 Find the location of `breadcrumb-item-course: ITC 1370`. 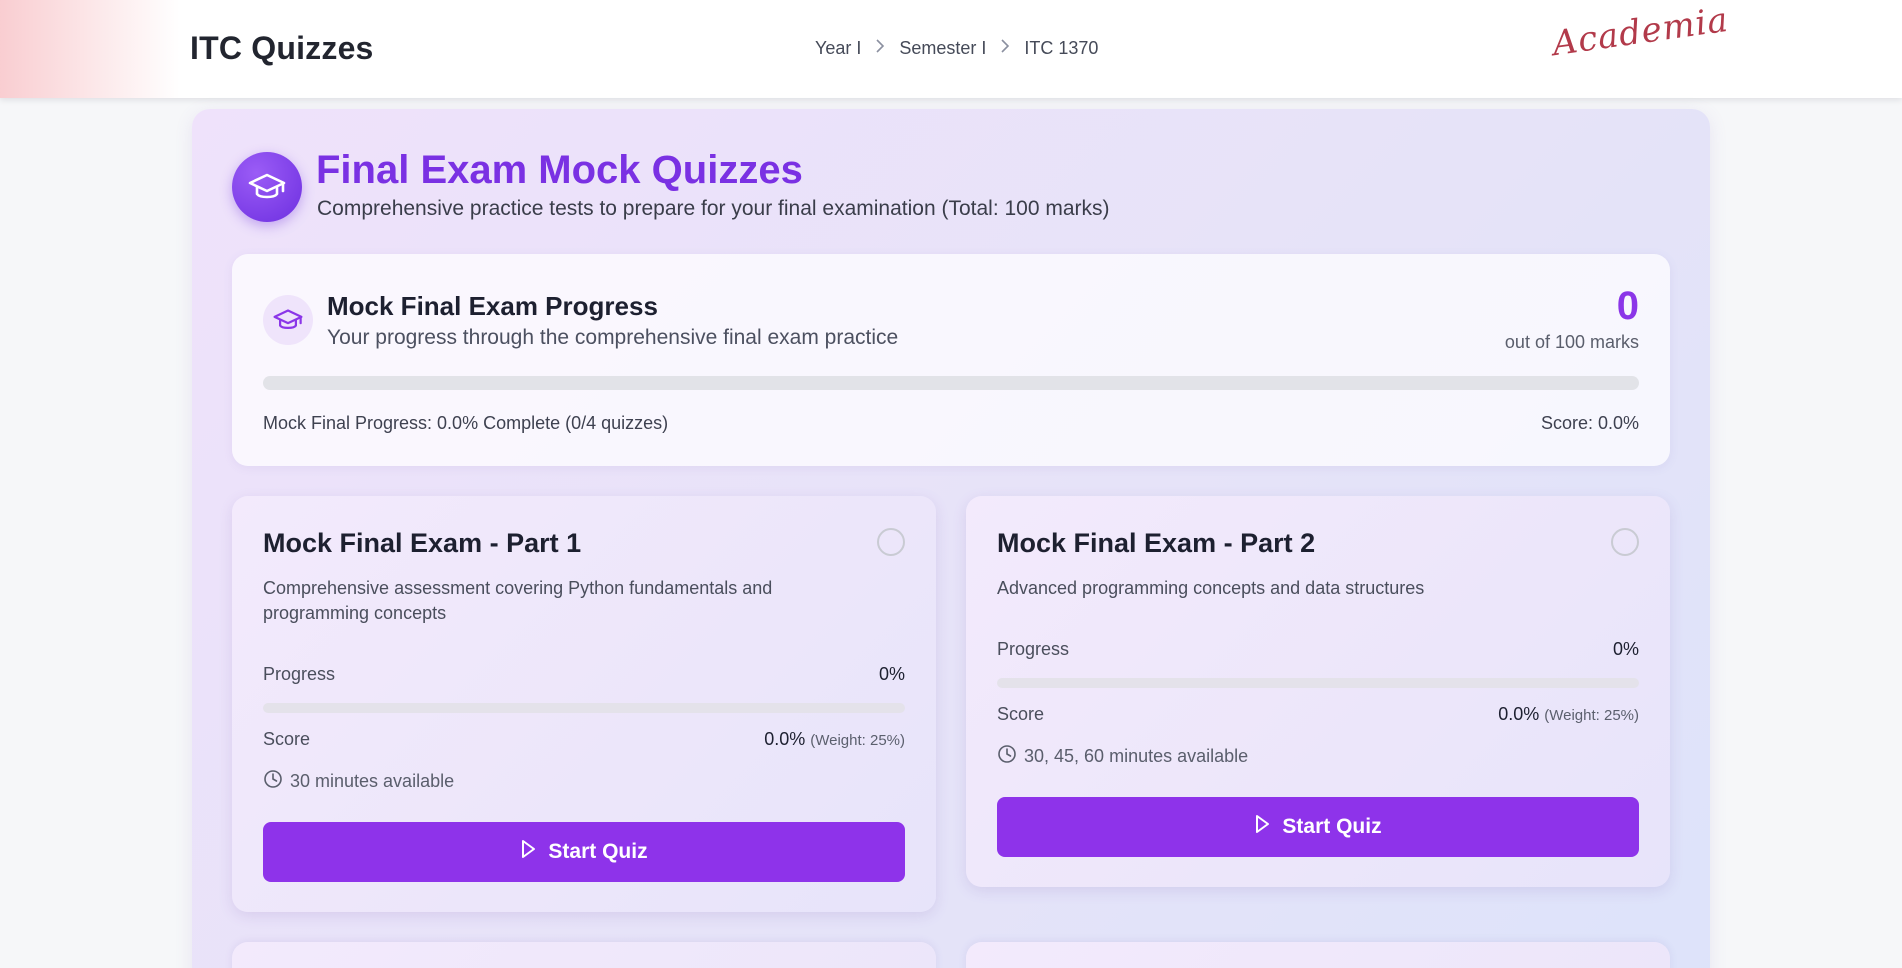

breadcrumb-item-course: ITC 1370 is located at coordinates (1061, 48).